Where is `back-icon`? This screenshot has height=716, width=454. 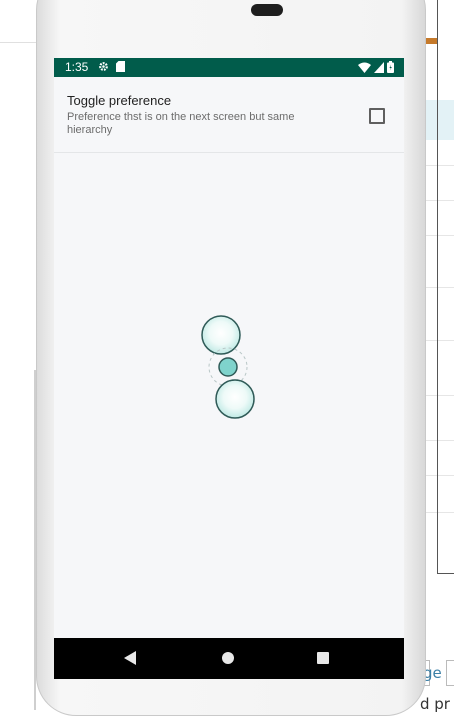
back-icon is located at coordinates (130, 658).